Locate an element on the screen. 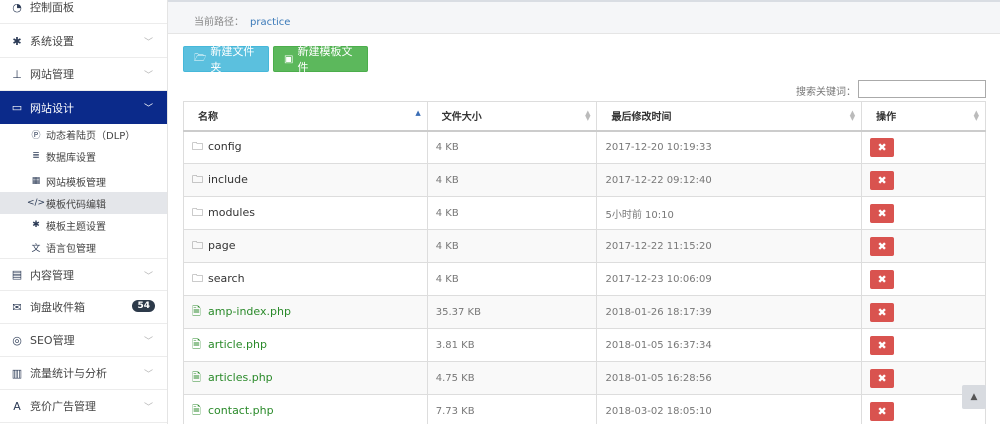 The width and height of the screenshot is (1000, 424). sidebar-item-inbox: ✉ 询盘收件箱 54 is located at coordinates (83, 307).